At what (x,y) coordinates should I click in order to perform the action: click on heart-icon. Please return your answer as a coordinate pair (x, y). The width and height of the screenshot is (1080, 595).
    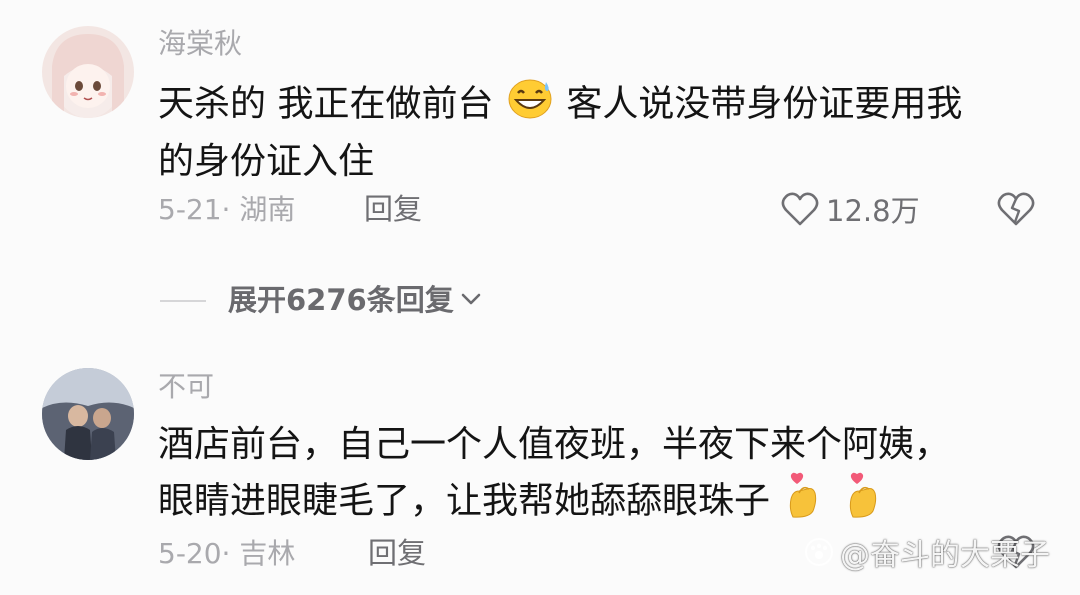
    Looking at the image, I should click on (800, 211).